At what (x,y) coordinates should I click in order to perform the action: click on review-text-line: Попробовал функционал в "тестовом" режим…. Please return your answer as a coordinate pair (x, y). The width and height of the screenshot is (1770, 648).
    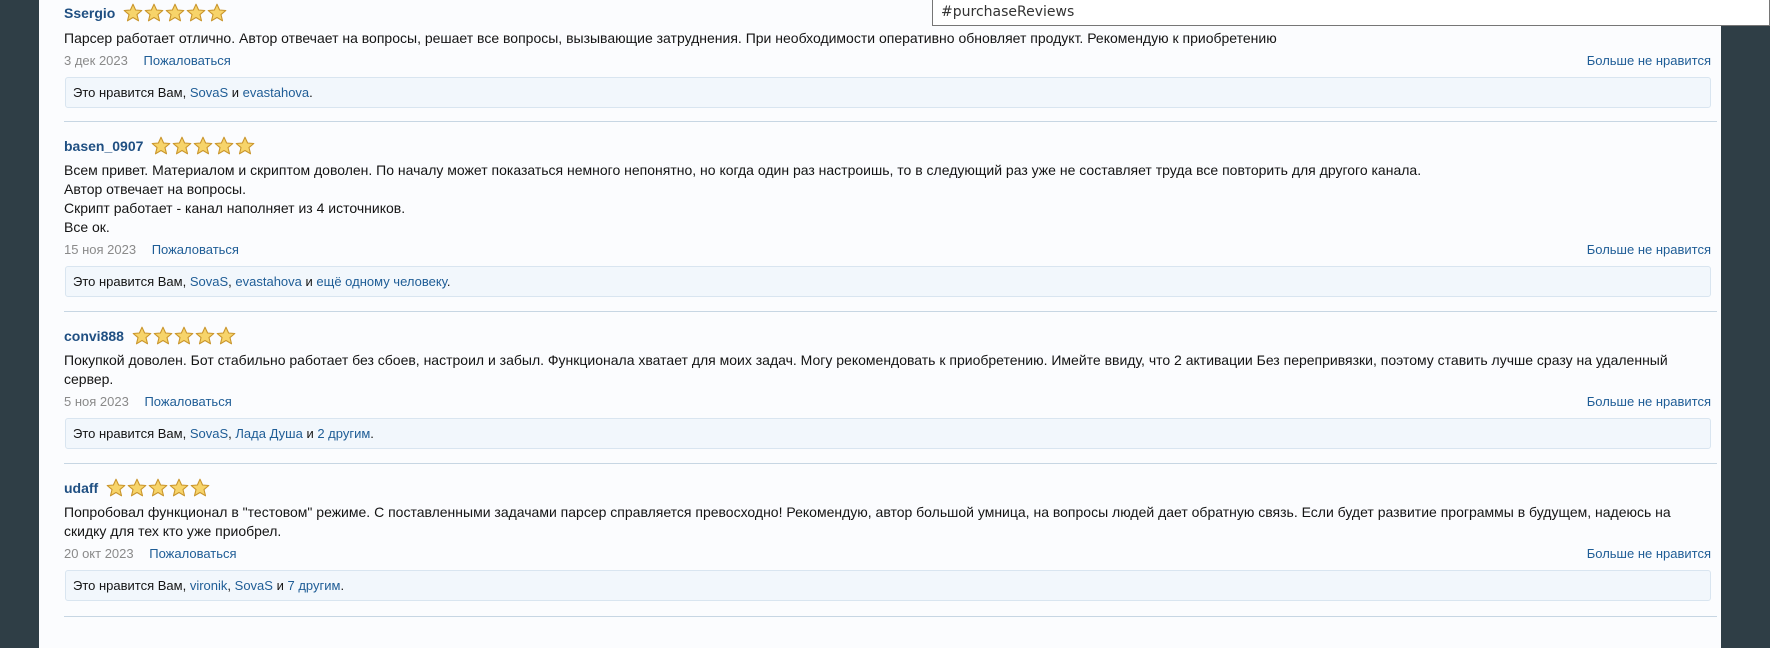
    Looking at the image, I should click on (867, 521).